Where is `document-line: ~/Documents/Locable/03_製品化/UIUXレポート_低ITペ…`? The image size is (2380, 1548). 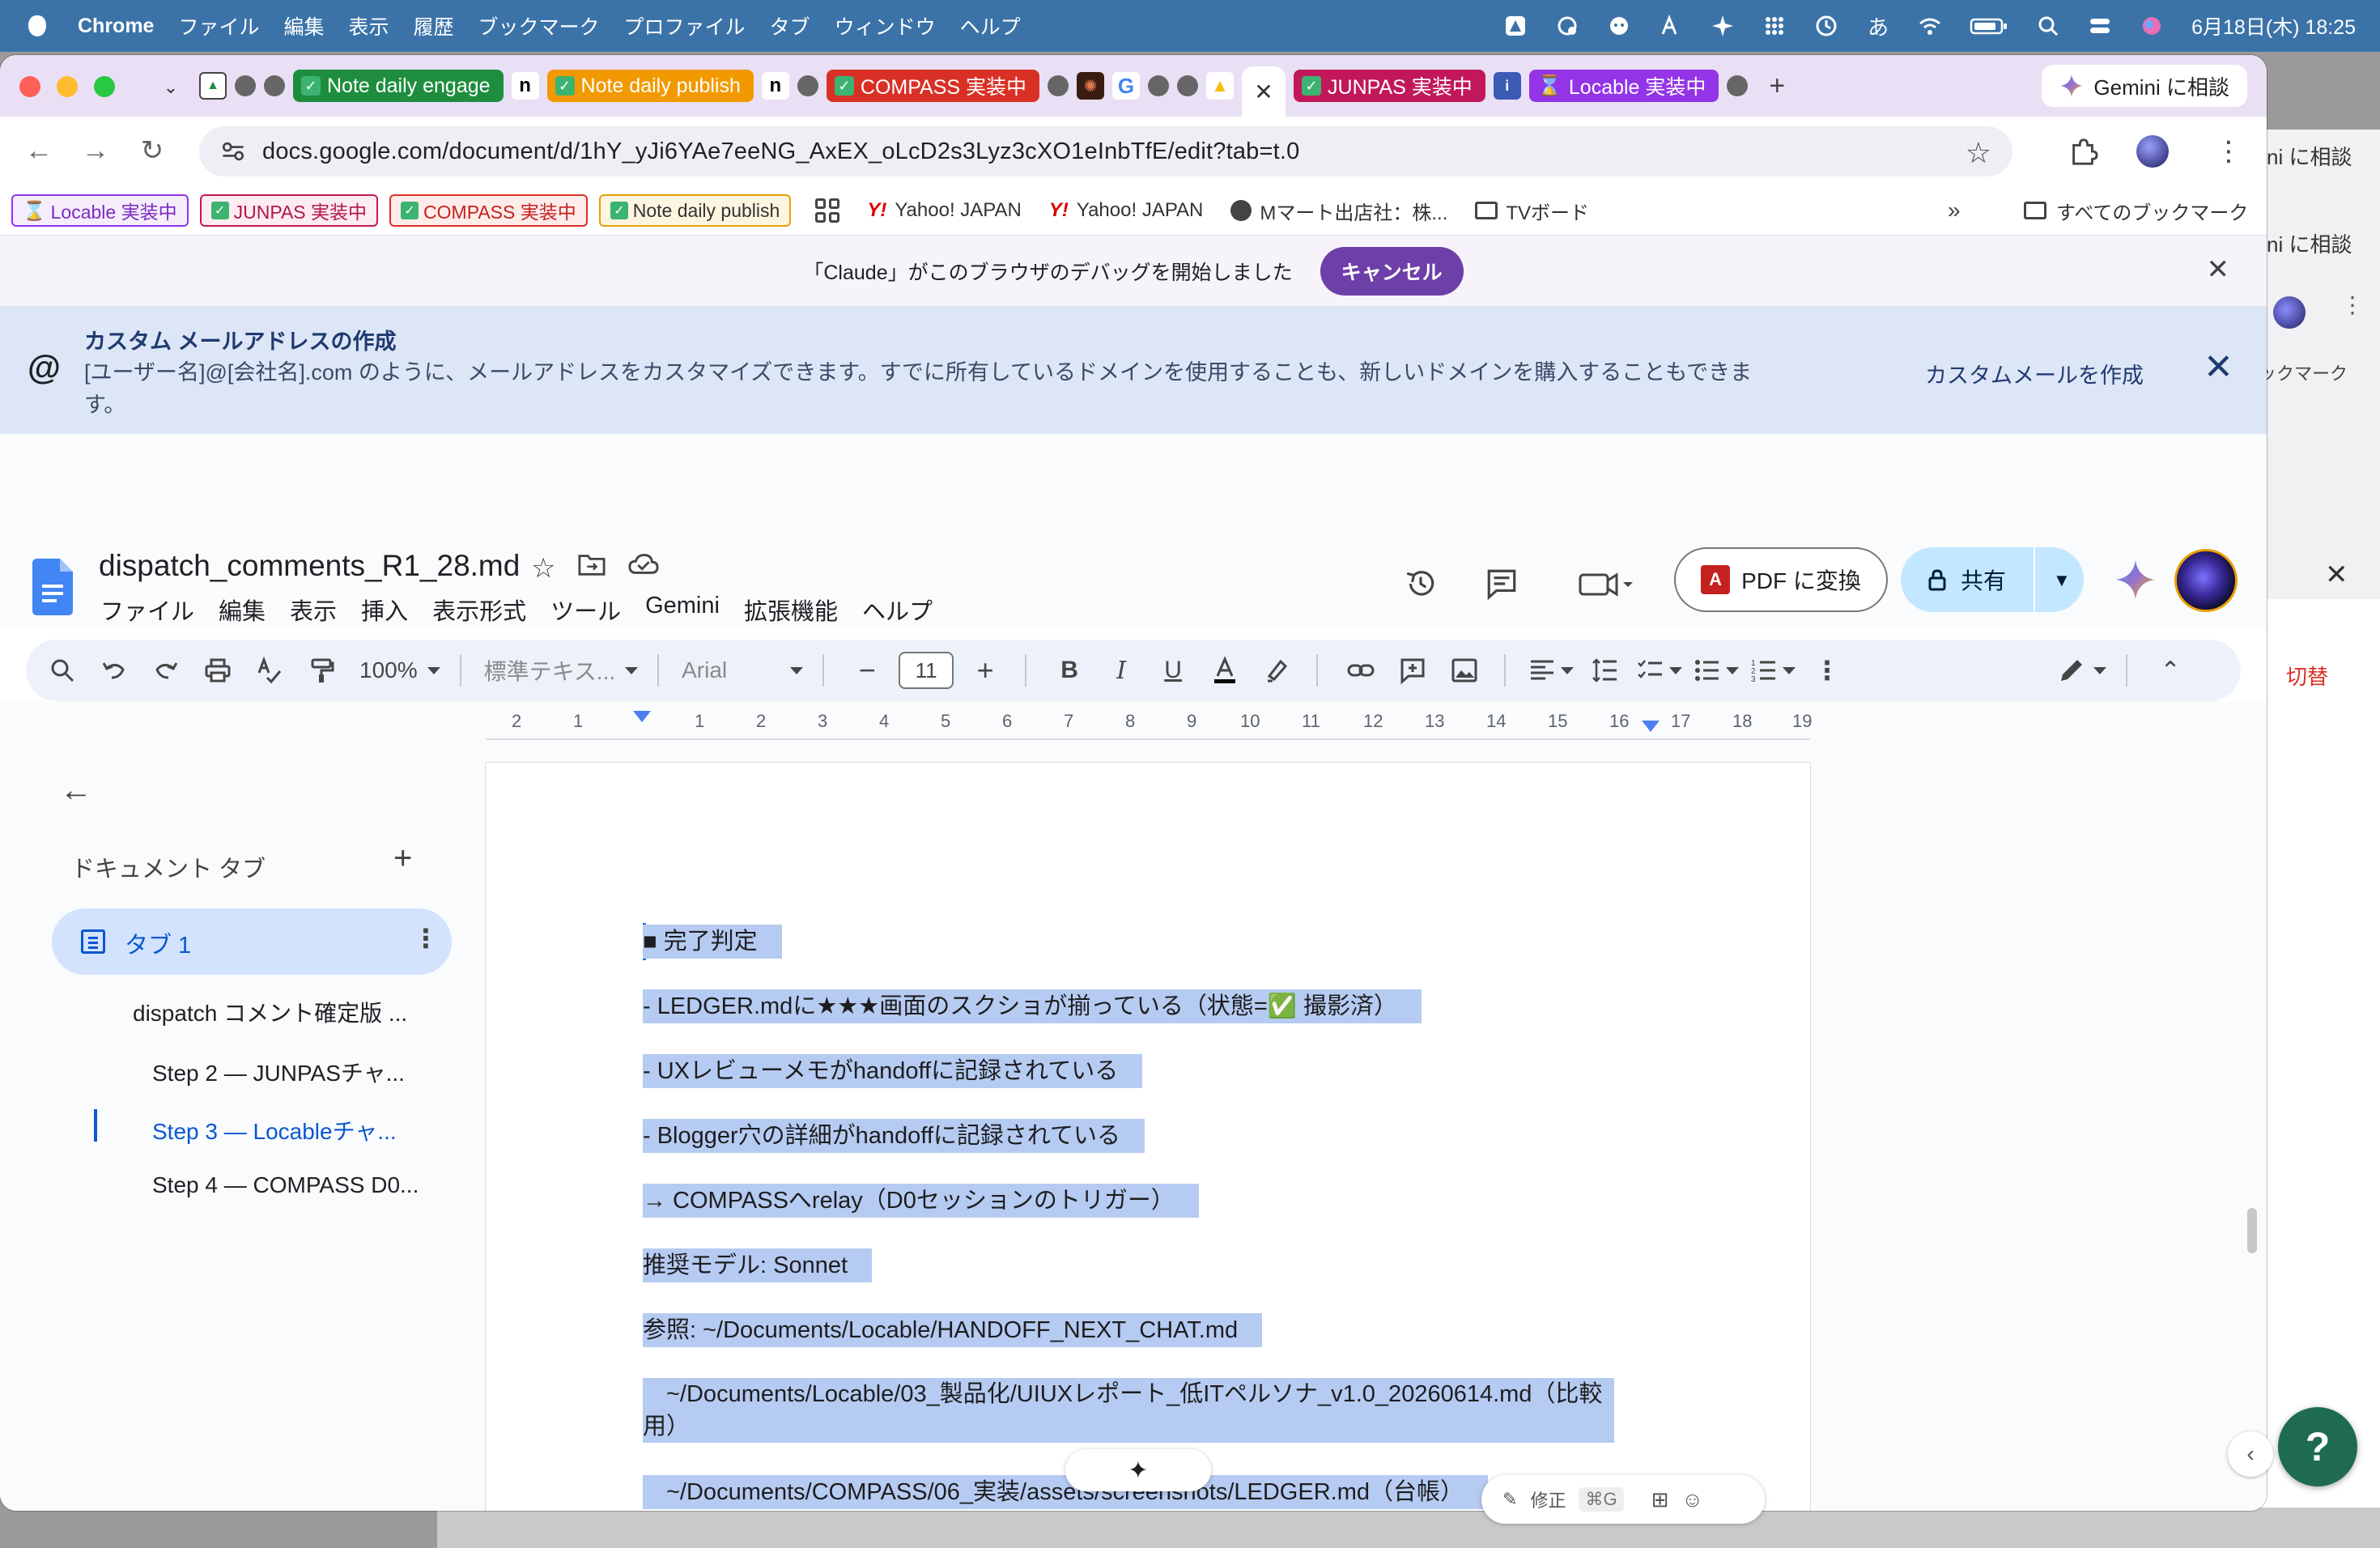 document-line: ~/Documents/Locable/03_製品化/UIUXレポート_低ITペ… is located at coordinates (1128, 1410).